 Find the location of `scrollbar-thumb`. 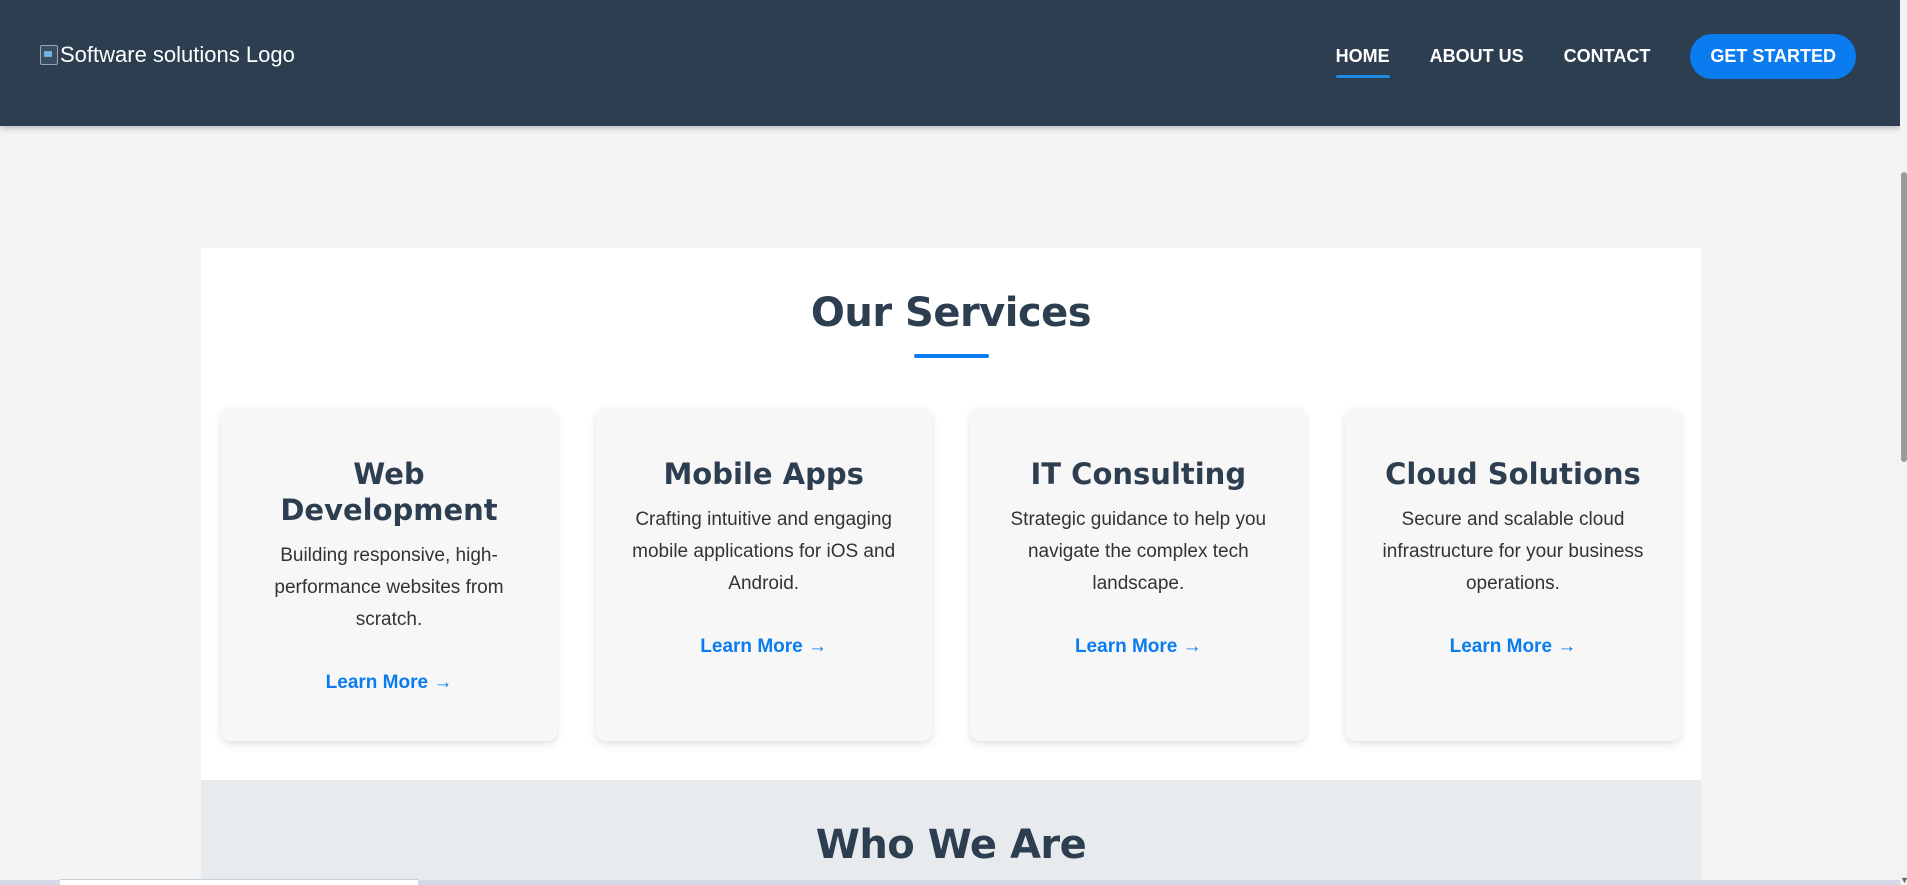

scrollbar-thumb is located at coordinates (1904, 317).